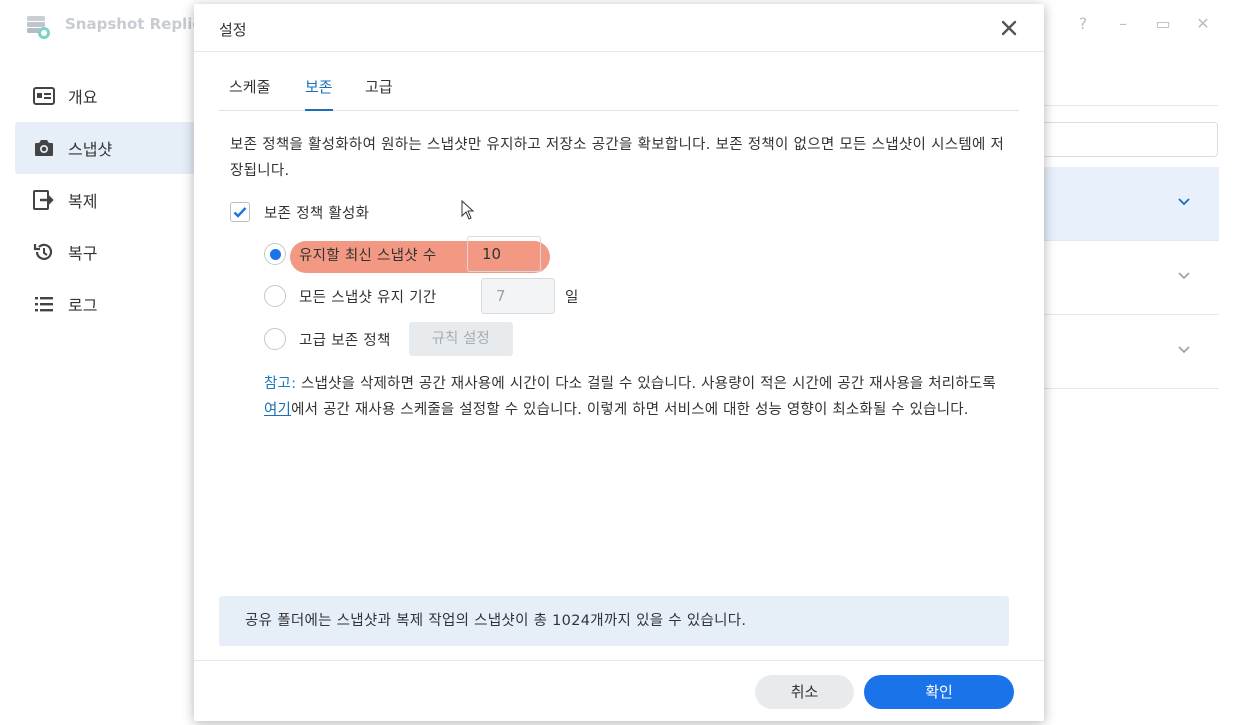  I want to click on close-icon, so click(1009, 28).